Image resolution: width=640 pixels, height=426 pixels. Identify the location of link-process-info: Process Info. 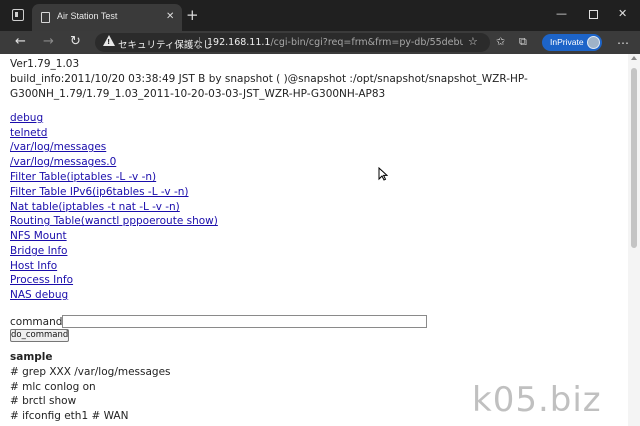
(41, 280).